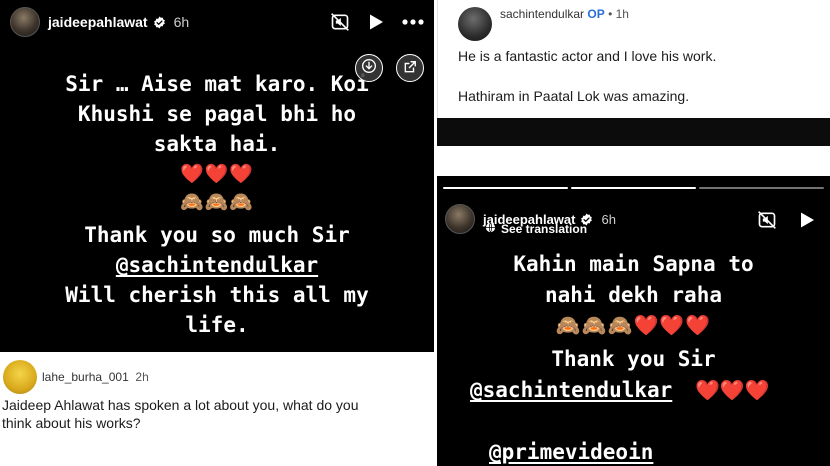 This screenshot has height=466, width=830. What do you see at coordinates (71, 423) in the screenshot?
I see `comment-text-2: think about his works?` at bounding box center [71, 423].